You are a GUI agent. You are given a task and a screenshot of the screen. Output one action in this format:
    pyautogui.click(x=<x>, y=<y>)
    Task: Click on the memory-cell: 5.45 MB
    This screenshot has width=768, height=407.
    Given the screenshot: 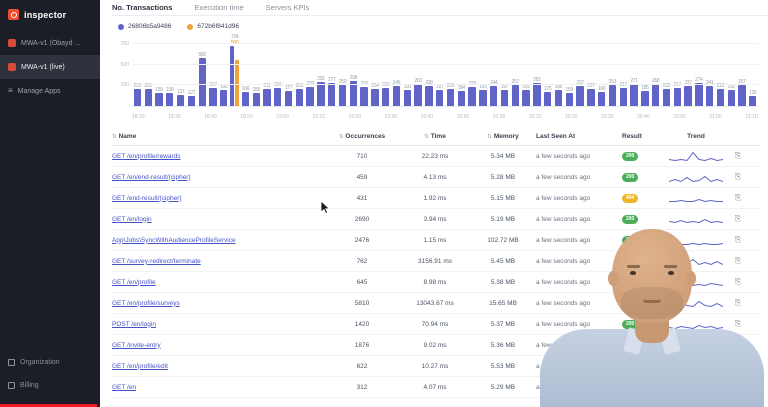 What is the action you would take?
    pyautogui.click(x=503, y=261)
    